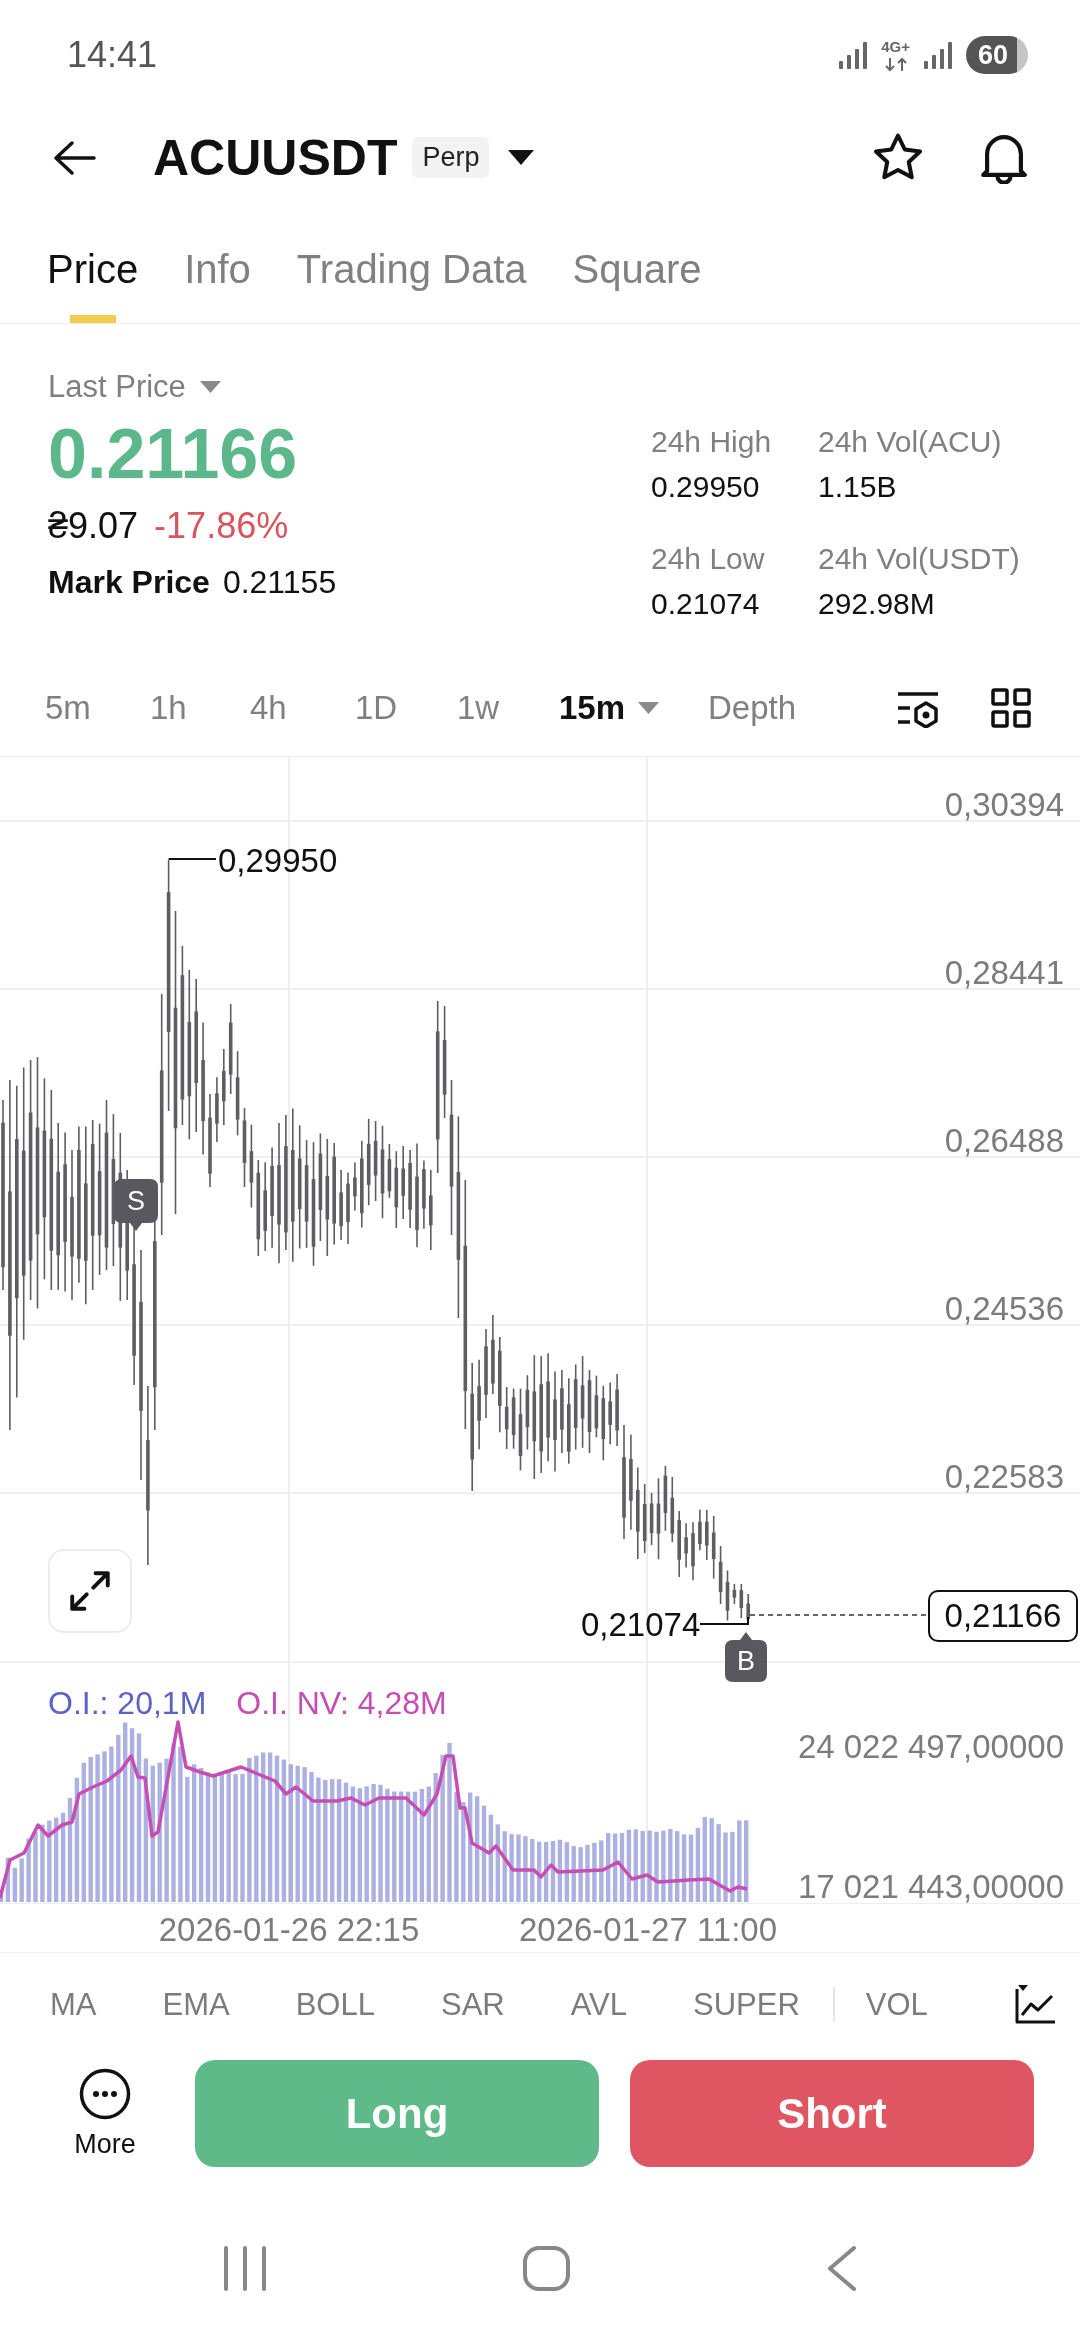 This screenshot has height=2340, width=1080. Describe the element at coordinates (705, 487) in the screenshot. I see `stat-value: 0.29950` at that location.